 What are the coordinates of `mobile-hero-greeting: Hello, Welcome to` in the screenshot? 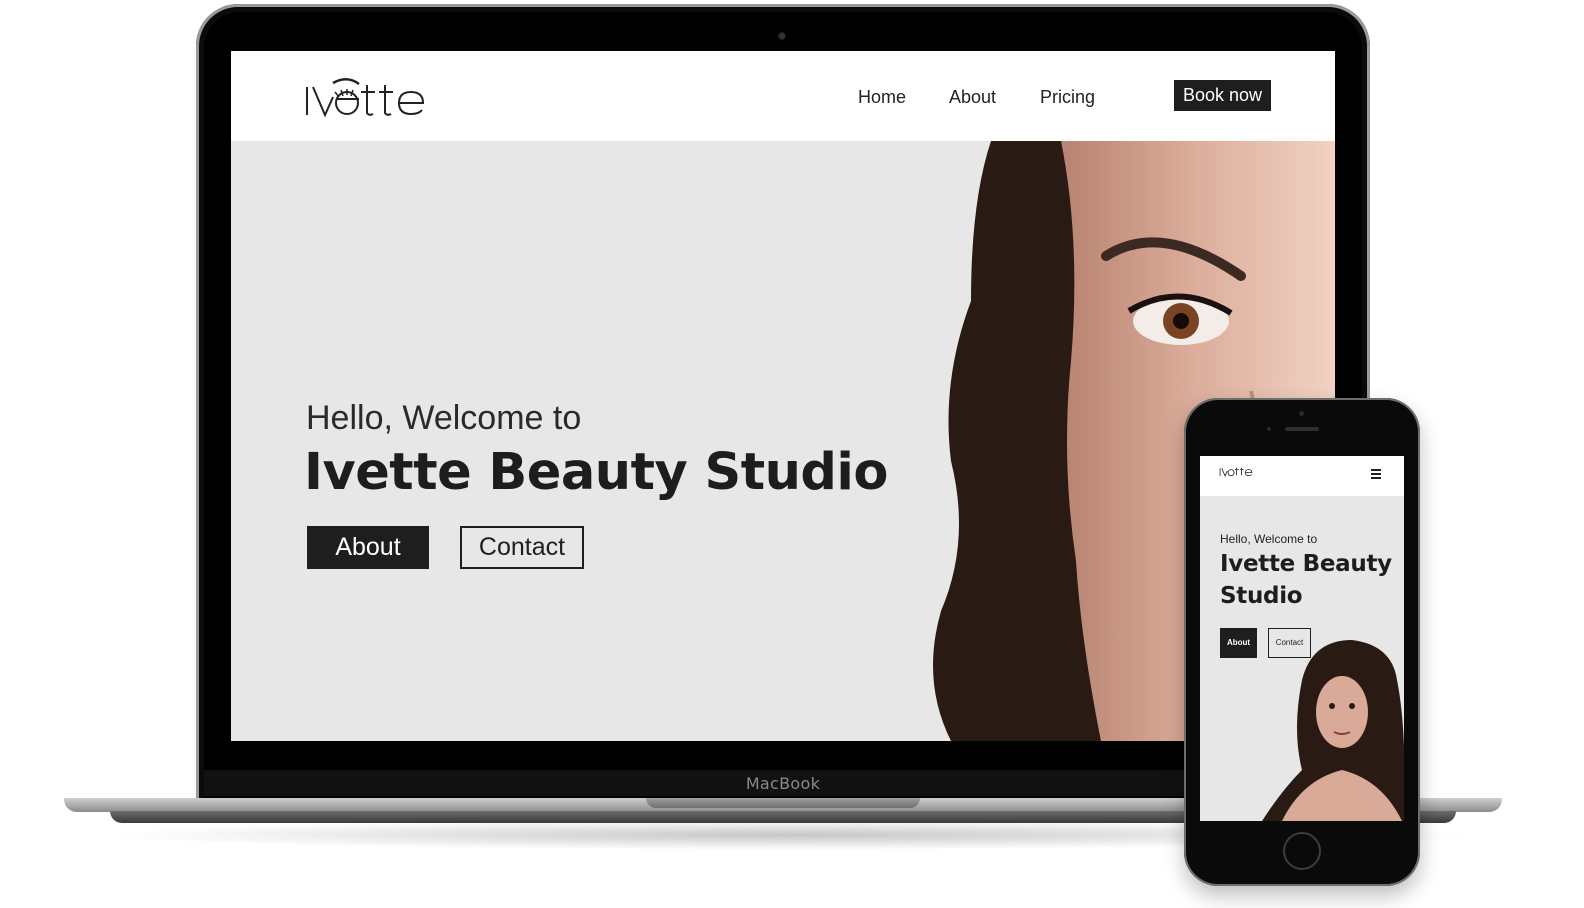 It's located at (1269, 539).